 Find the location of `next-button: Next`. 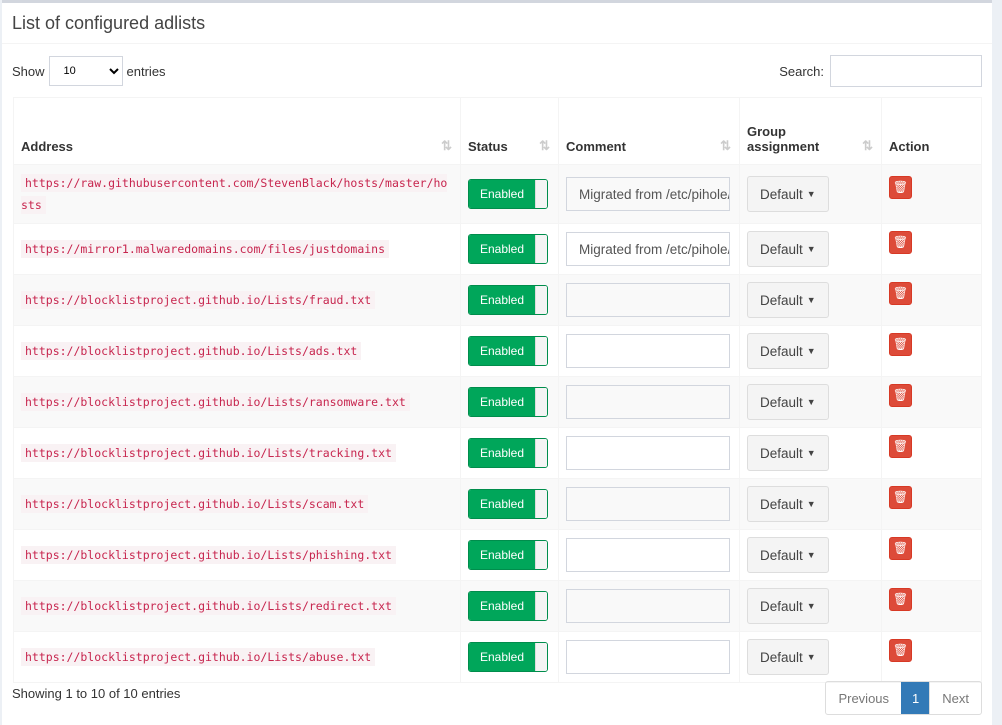

next-button: Next is located at coordinates (955, 698).